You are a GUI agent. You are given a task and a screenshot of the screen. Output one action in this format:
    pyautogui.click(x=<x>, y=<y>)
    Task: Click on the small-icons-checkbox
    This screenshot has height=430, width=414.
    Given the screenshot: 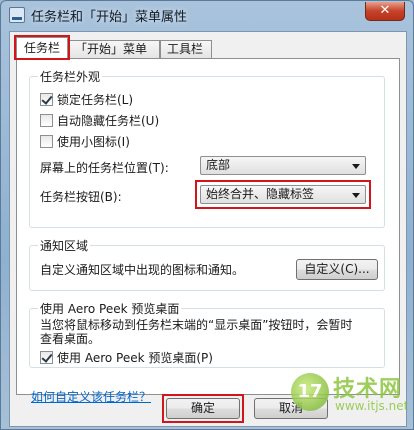 What is the action you would take?
    pyautogui.click(x=46, y=141)
    